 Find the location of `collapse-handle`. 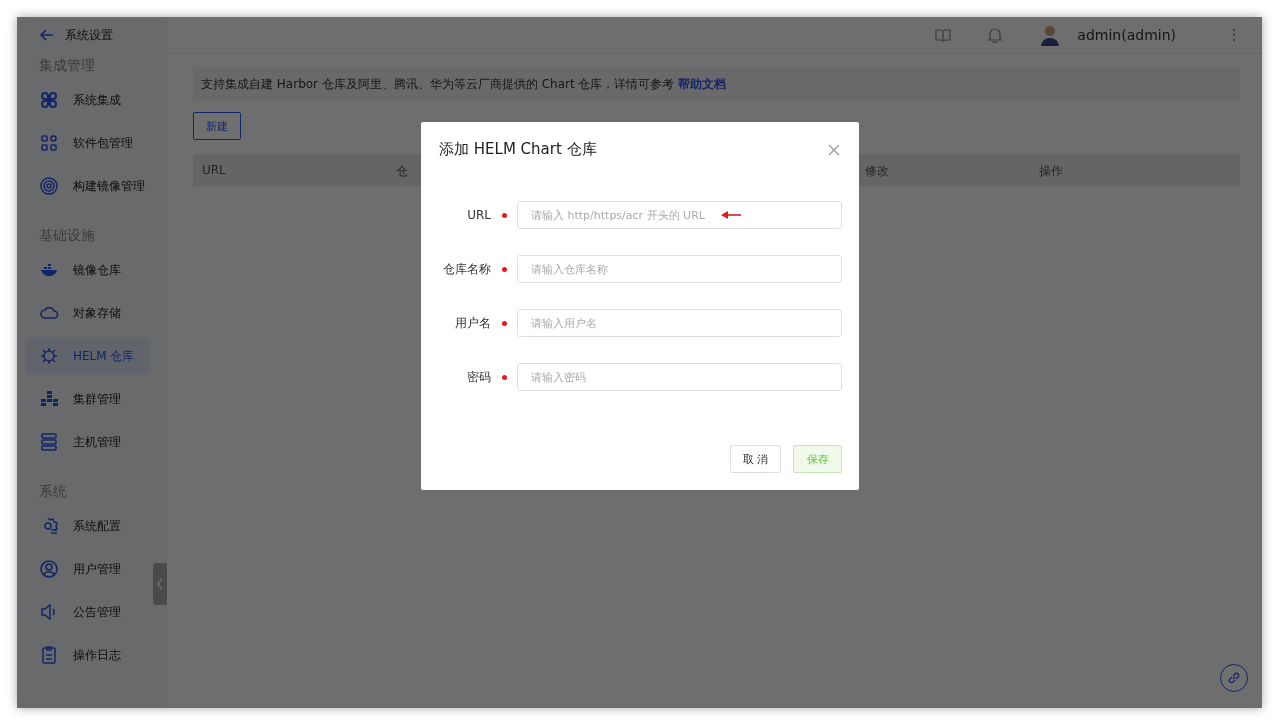

collapse-handle is located at coordinates (160, 584).